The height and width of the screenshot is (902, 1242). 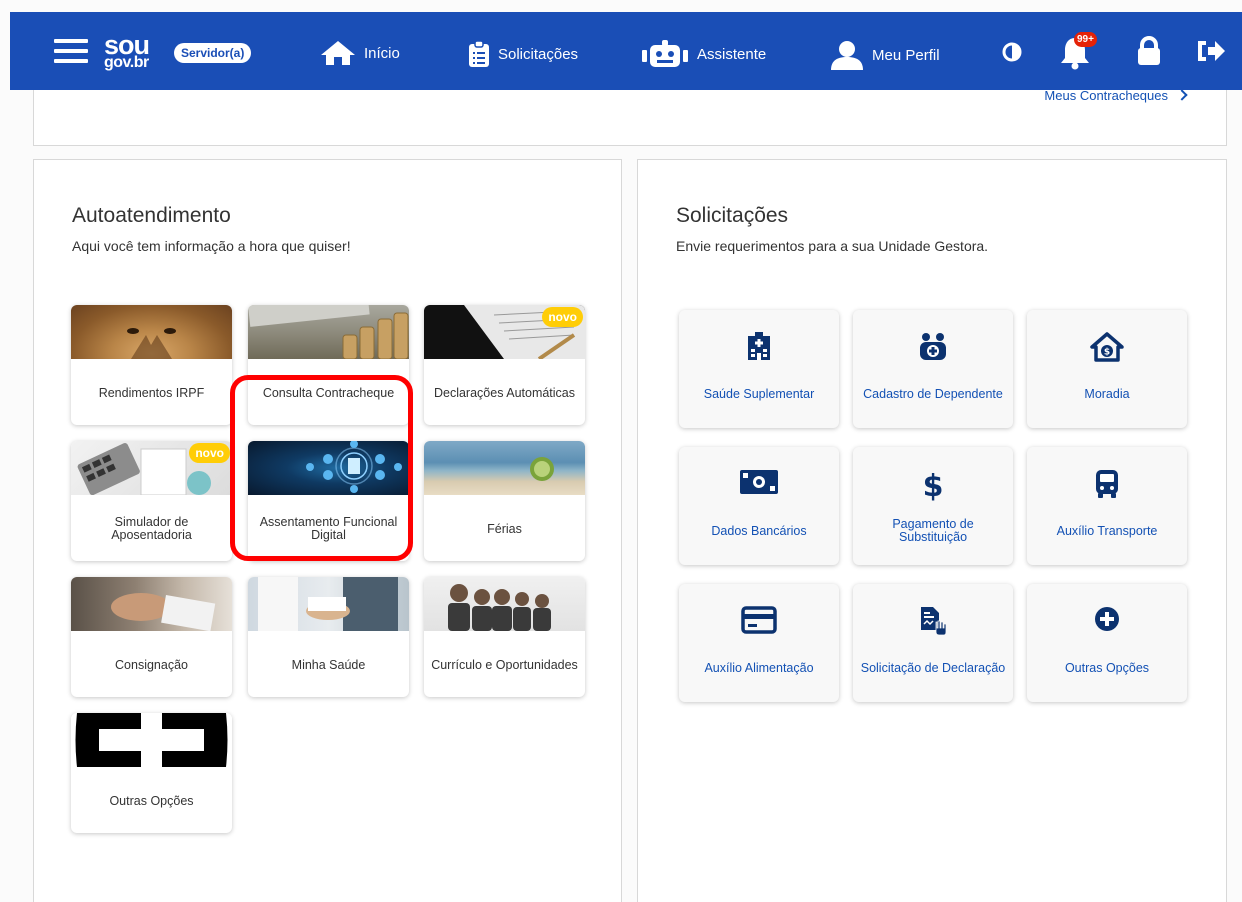 I want to click on digital-icons-image, so click(x=328, y=468).